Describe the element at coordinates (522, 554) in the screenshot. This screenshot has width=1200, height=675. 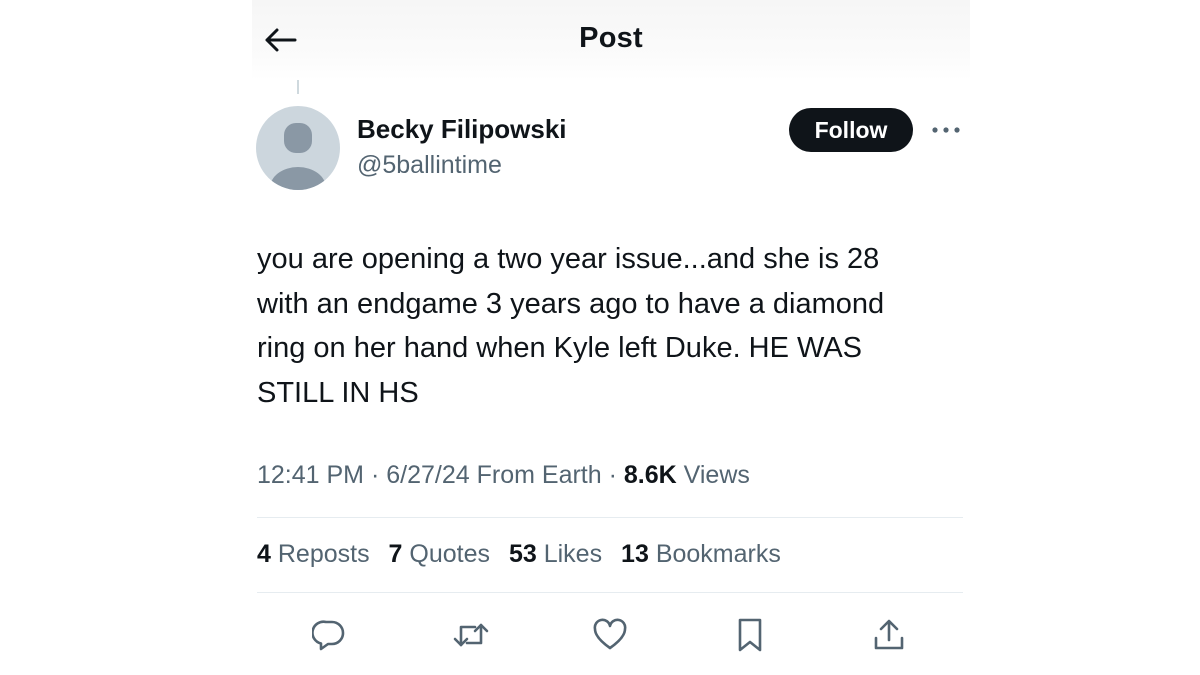
I see `likes-count: 53` at that location.